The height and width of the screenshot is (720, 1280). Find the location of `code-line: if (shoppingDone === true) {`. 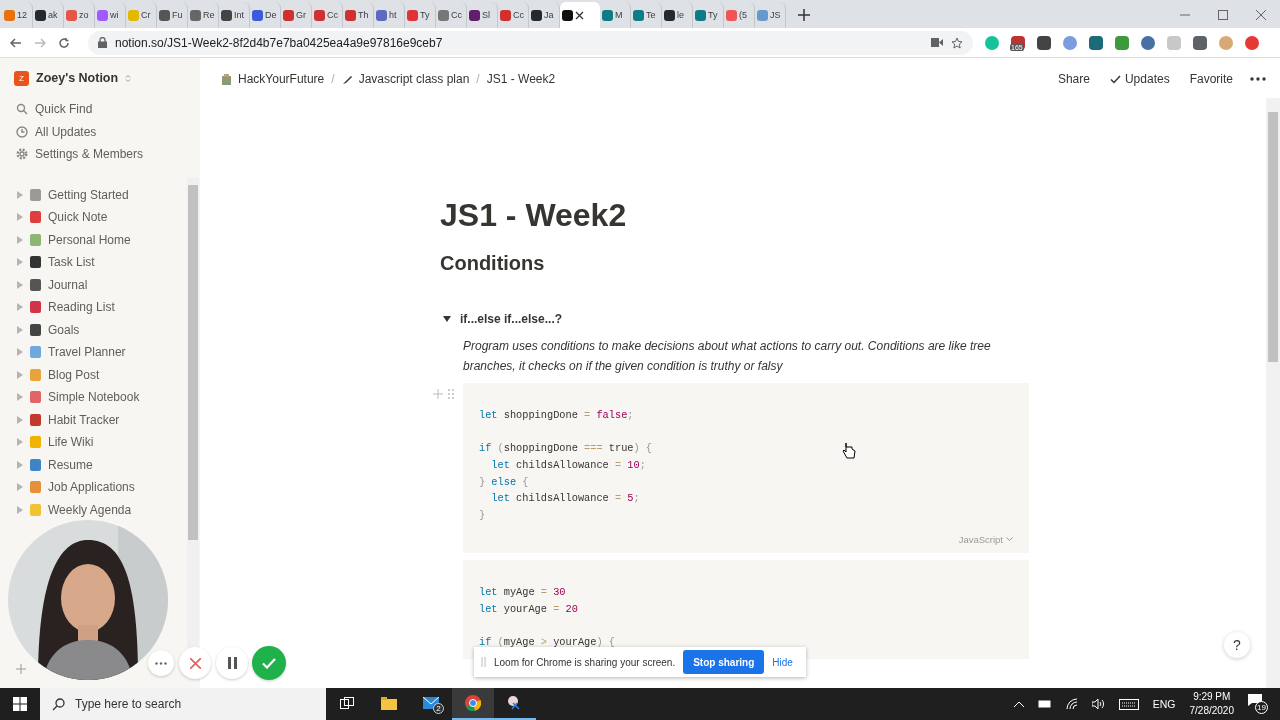

code-line: if (shoppingDone === true) { is located at coordinates (566, 449).